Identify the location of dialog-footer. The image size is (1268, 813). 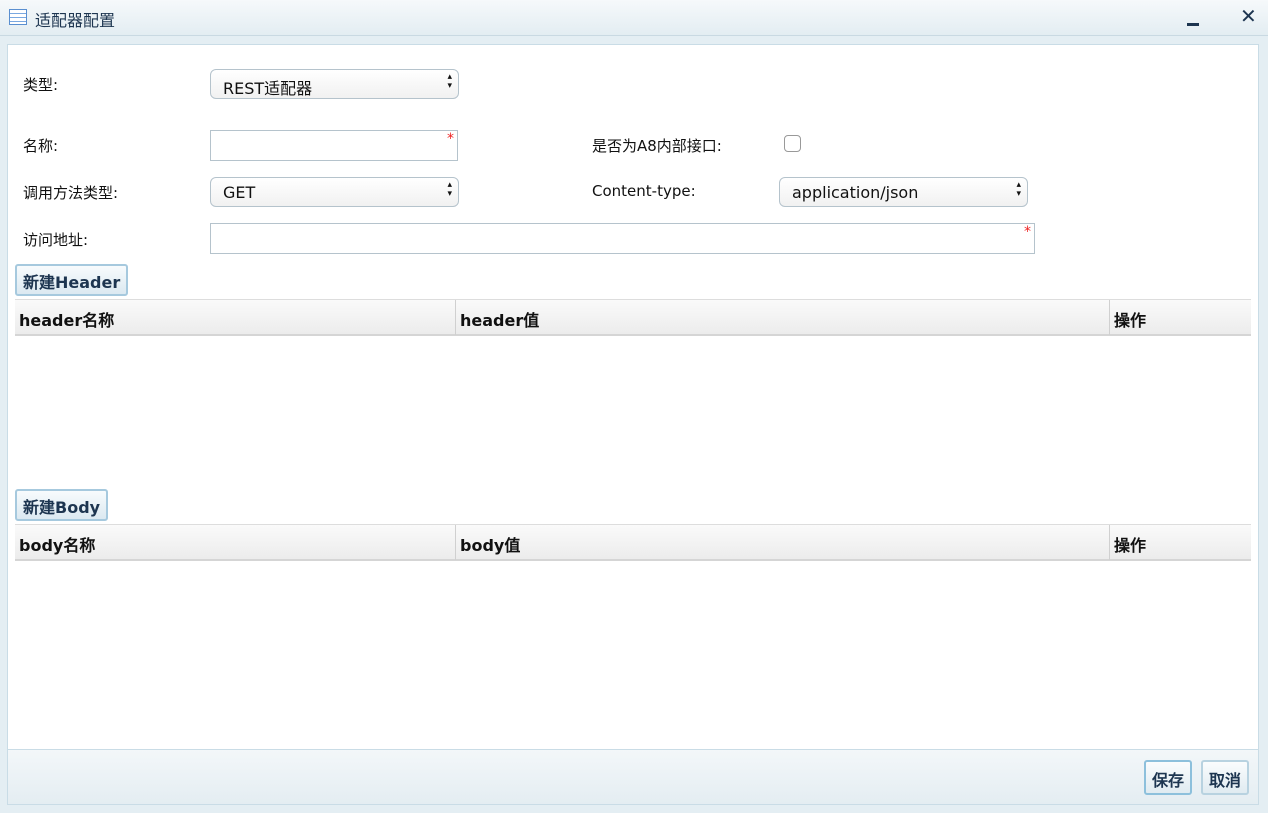
(633, 777).